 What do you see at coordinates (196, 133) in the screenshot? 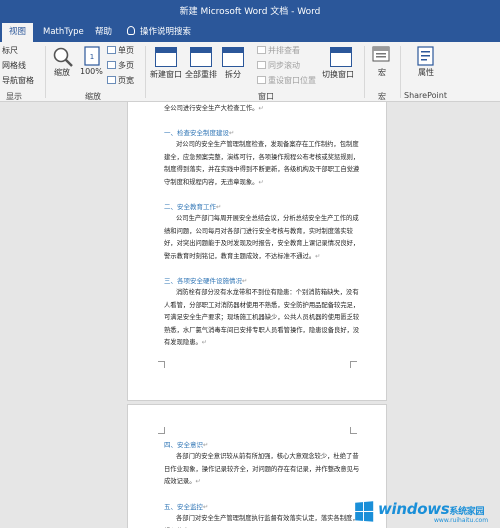
I see `heading-1-text: 一、检查安全制度建设` at bounding box center [196, 133].